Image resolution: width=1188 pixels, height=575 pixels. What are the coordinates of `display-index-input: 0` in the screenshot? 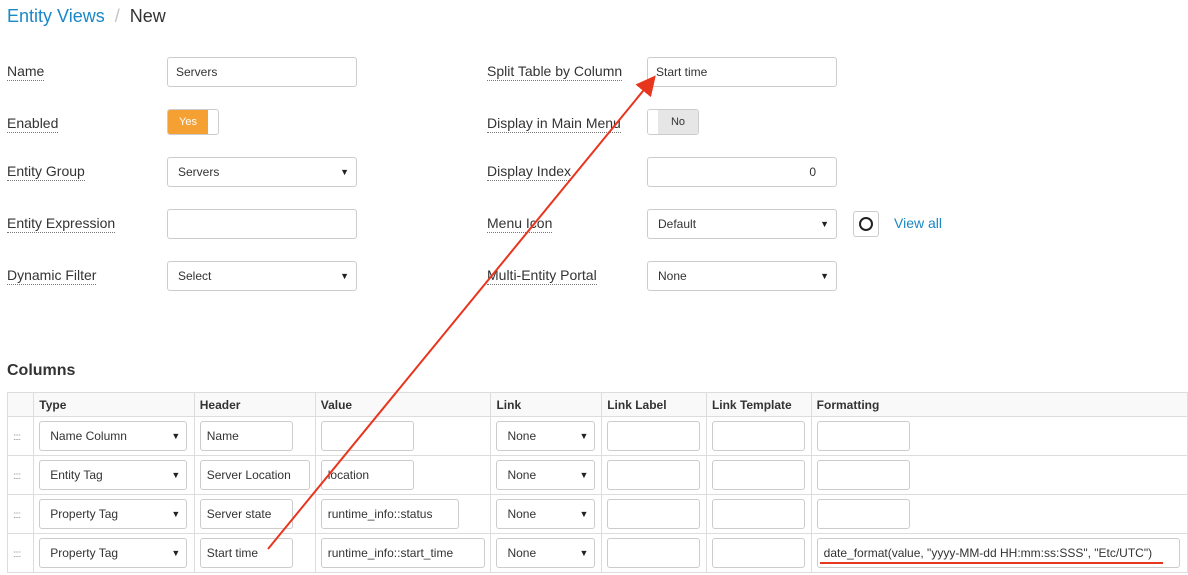 It's located at (742, 172).